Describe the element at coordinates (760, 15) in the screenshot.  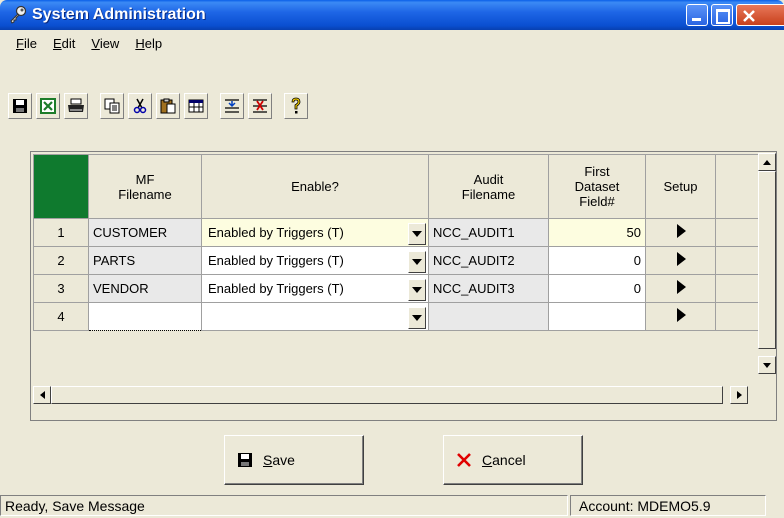
I see `close-button` at that location.